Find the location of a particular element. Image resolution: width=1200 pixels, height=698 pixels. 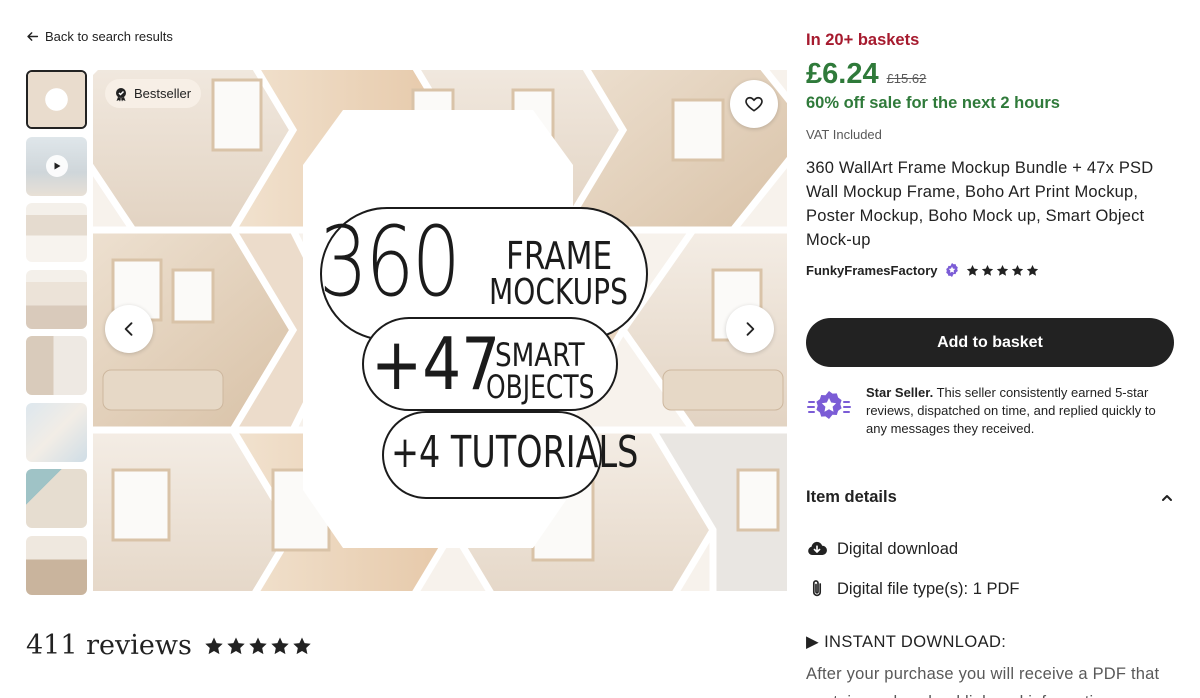

chevron-left-icon is located at coordinates (128, 329).